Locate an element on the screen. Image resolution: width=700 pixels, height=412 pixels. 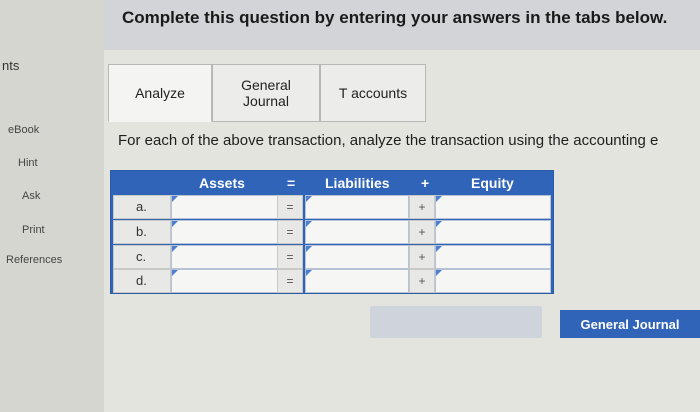
row-label-c: c. is located at coordinates (142, 257).